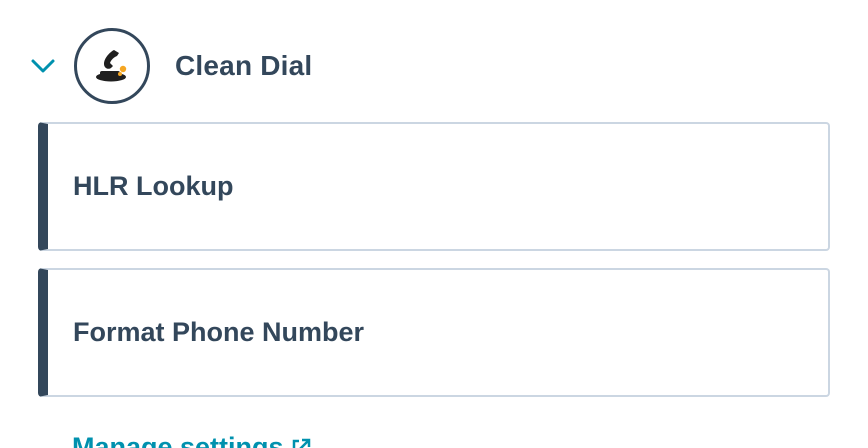 This screenshot has width=868, height=448. I want to click on app-group-header: Clean Dial, so click(170, 66).